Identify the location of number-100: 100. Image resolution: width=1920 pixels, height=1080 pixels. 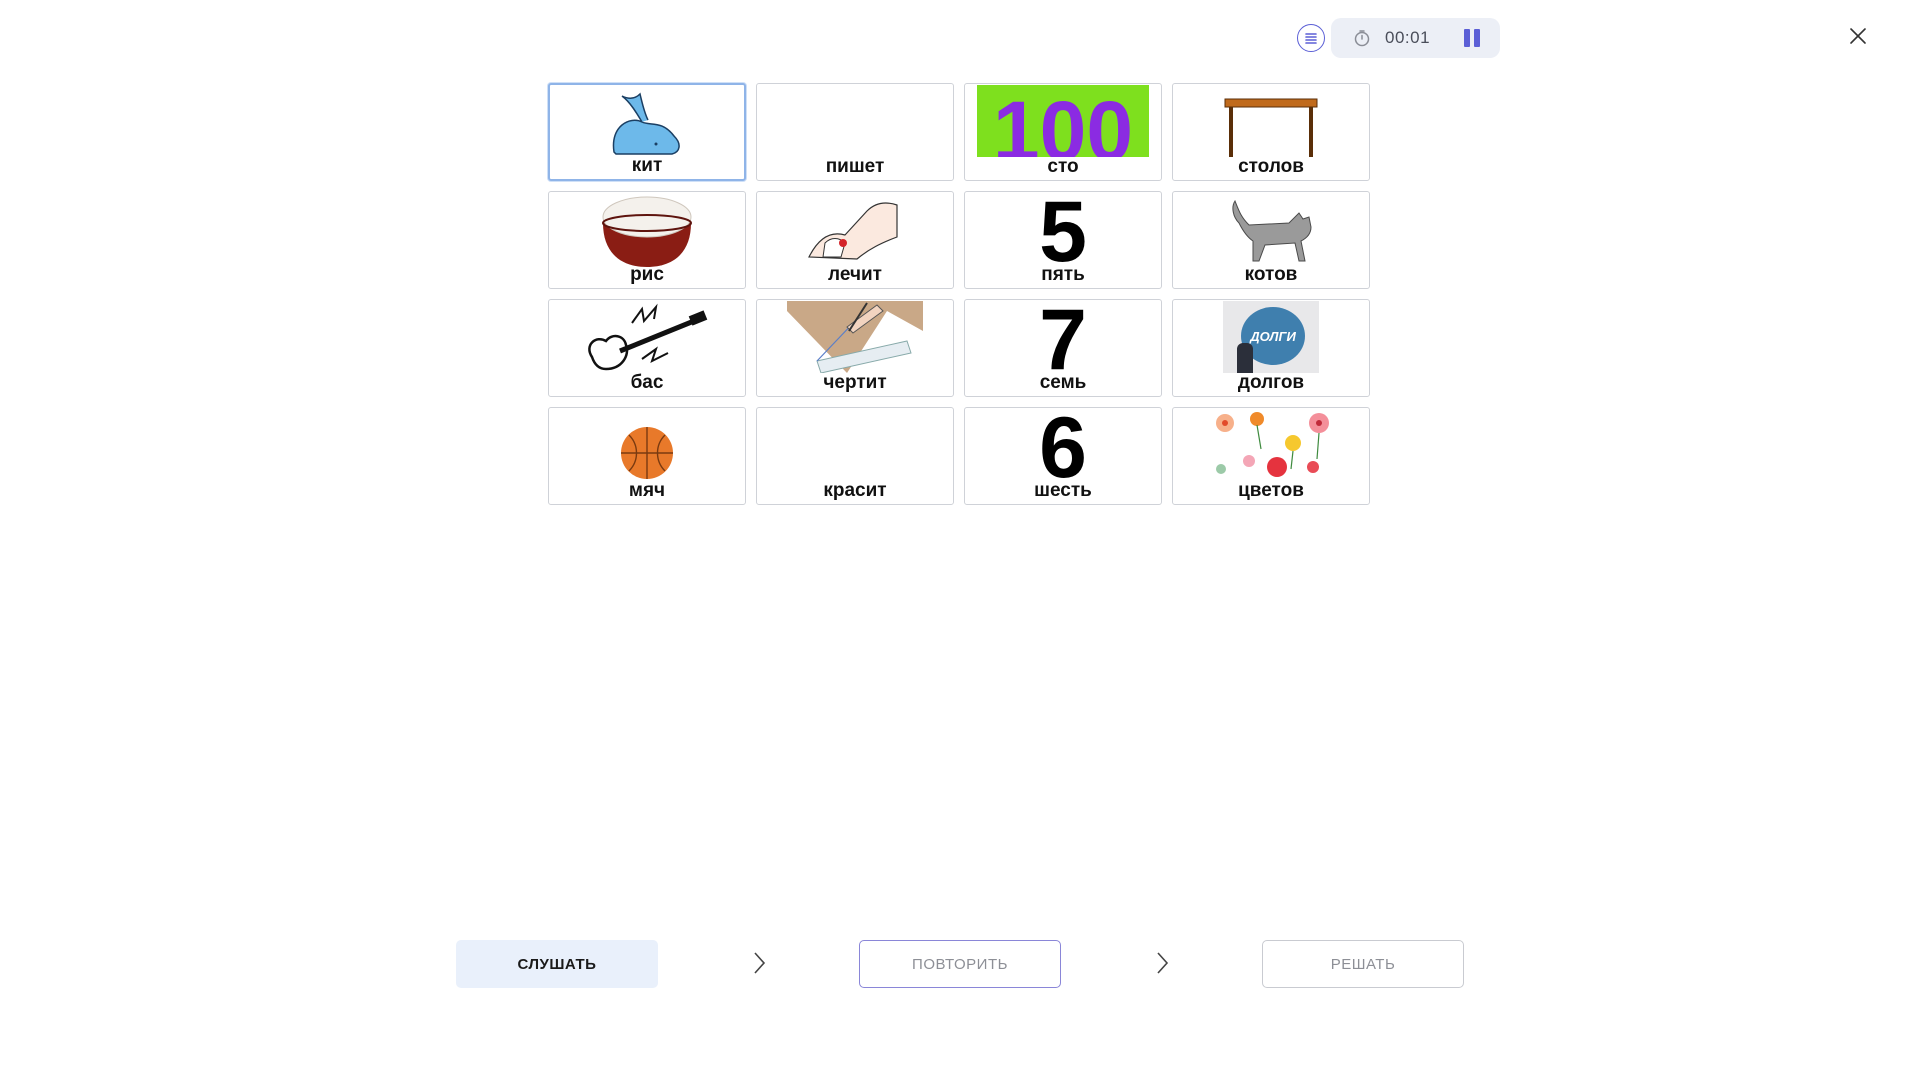
(1063, 121).